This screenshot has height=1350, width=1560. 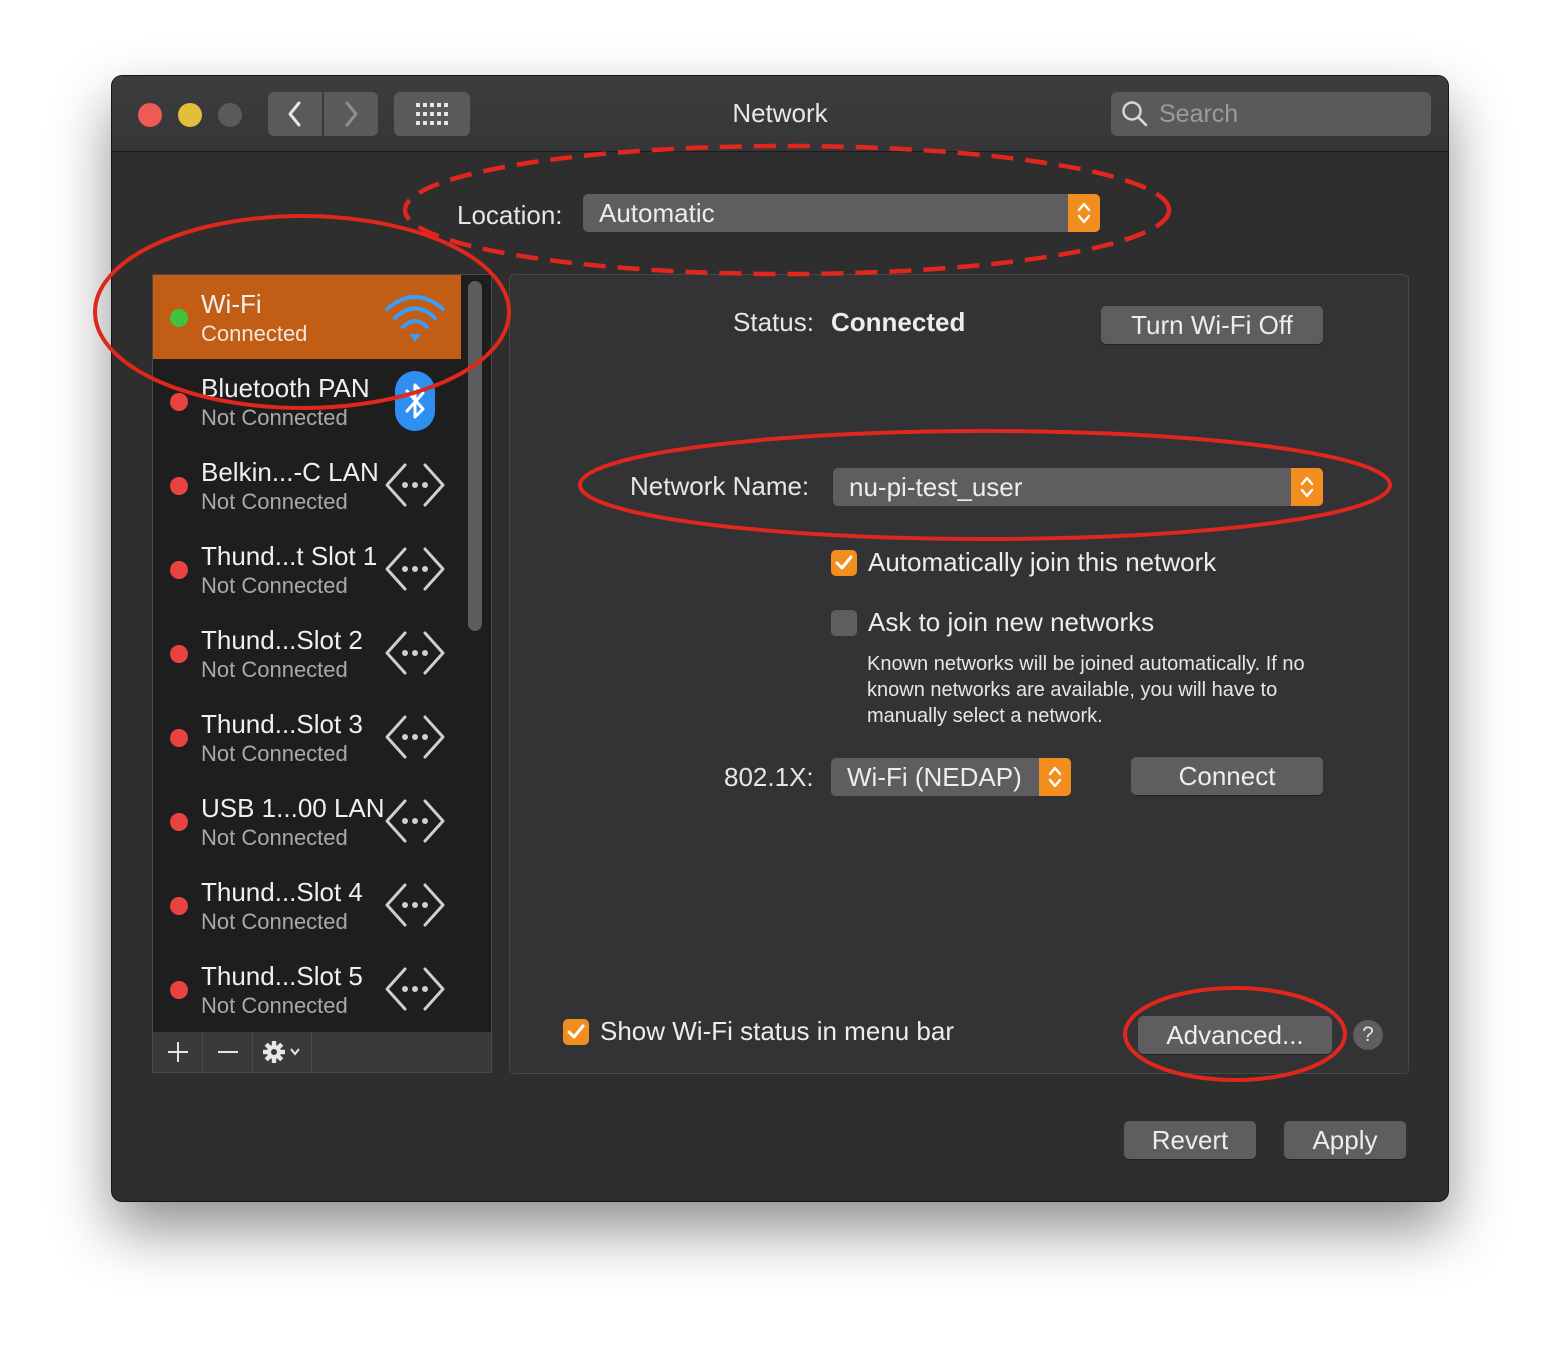 What do you see at coordinates (1078, 487) in the screenshot?
I see `network-name-popup: nu-pi-test_user` at bounding box center [1078, 487].